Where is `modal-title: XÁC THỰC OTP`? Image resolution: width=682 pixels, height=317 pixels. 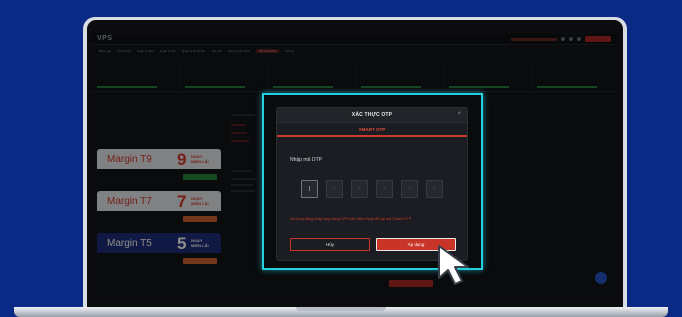
modal-title: XÁC THỰC OTP is located at coordinates (372, 115).